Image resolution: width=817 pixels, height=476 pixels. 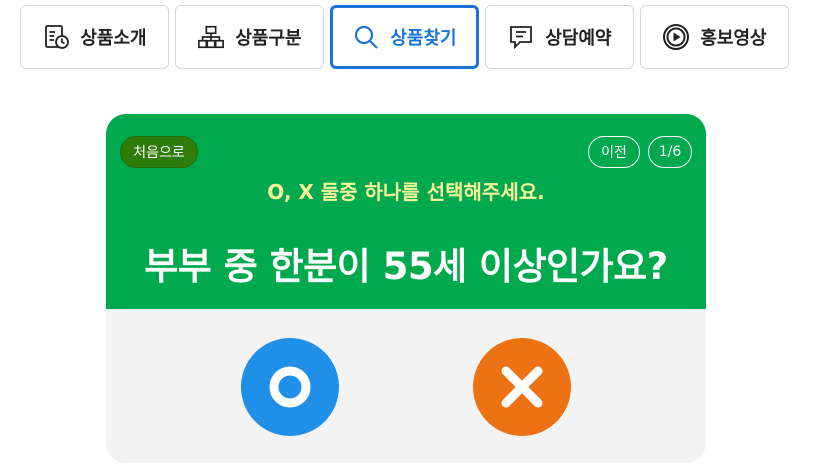 I want to click on search-icon, so click(x=366, y=37).